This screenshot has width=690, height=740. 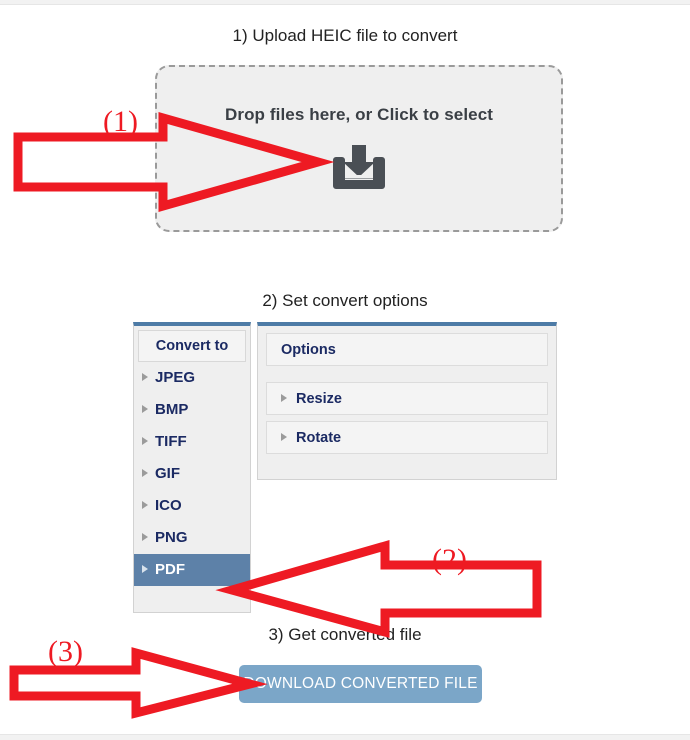 What do you see at coordinates (319, 399) in the screenshot?
I see `option-resize-label: Resize` at bounding box center [319, 399].